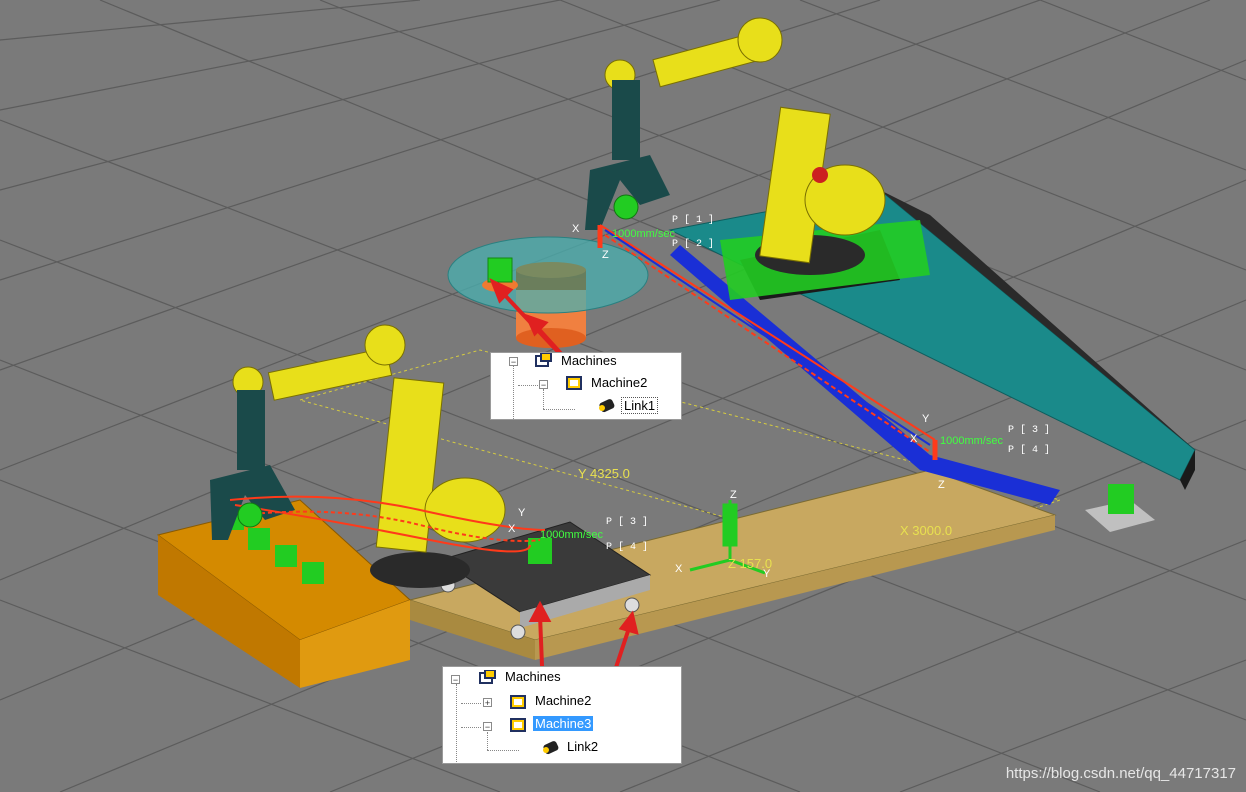 Image resolution: width=1246 pixels, height=792 pixels. I want to click on axis-x-far: X, so click(914, 439).